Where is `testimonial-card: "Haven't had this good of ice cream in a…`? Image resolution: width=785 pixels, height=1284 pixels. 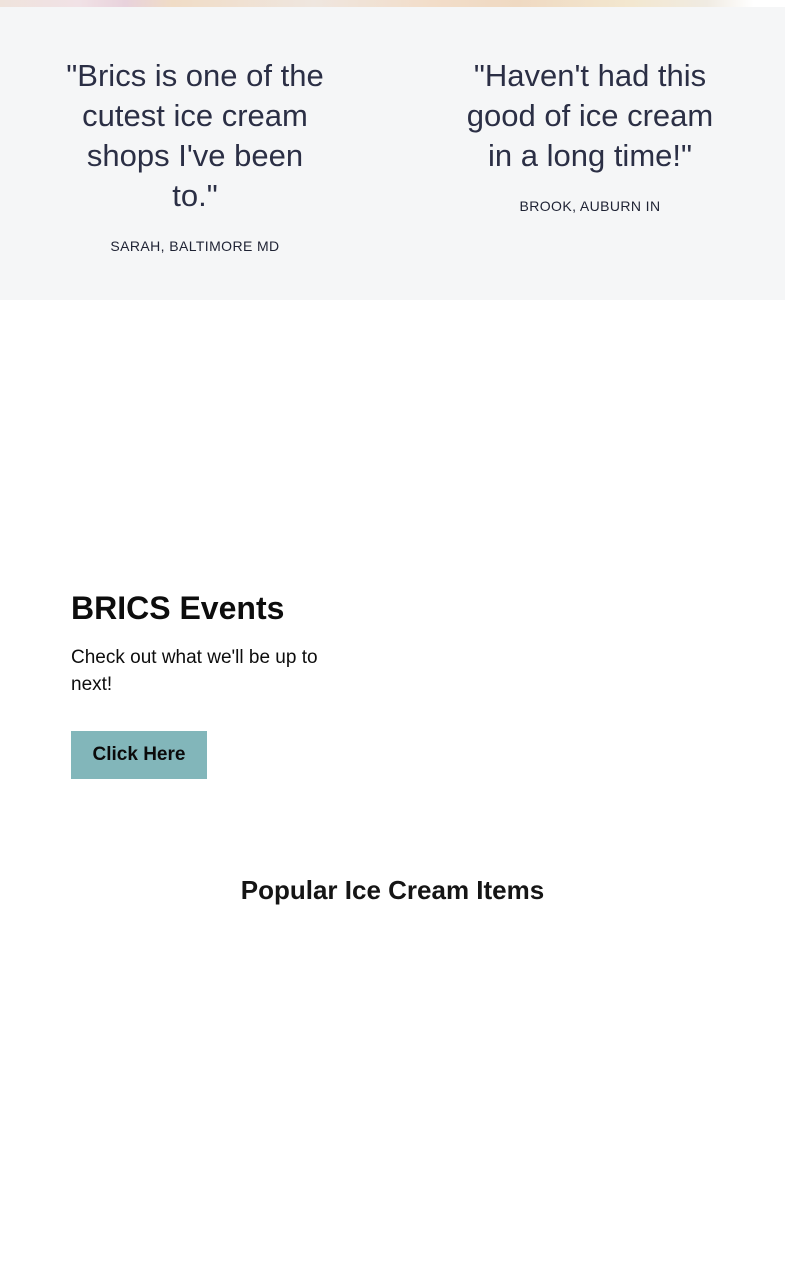
testimonial-card: "Haven't had this good of ice cream in a… is located at coordinates (590, 135).